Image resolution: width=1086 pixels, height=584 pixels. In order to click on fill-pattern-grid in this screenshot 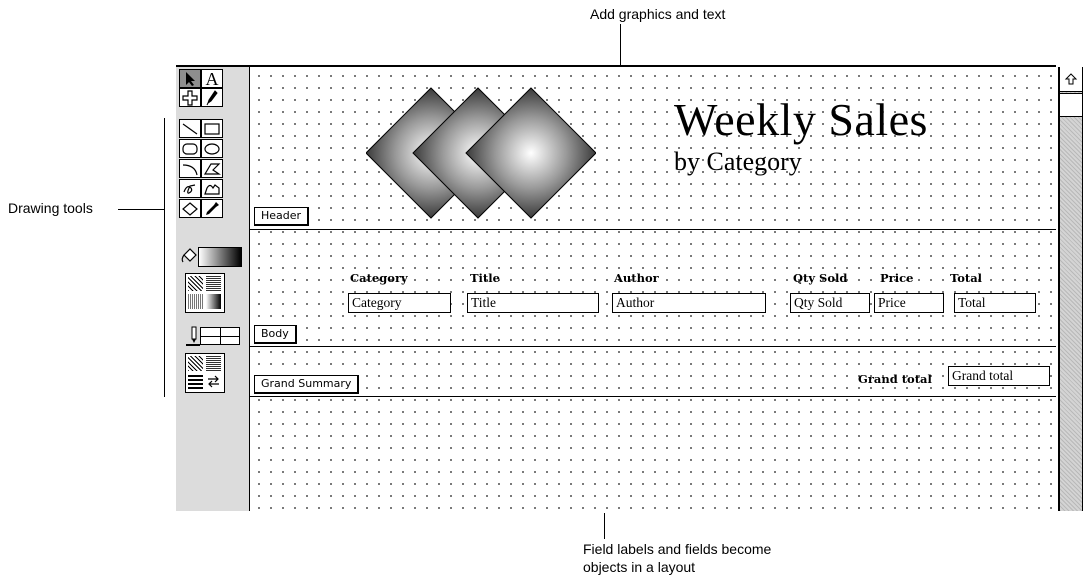, I will do `click(205, 293)`.